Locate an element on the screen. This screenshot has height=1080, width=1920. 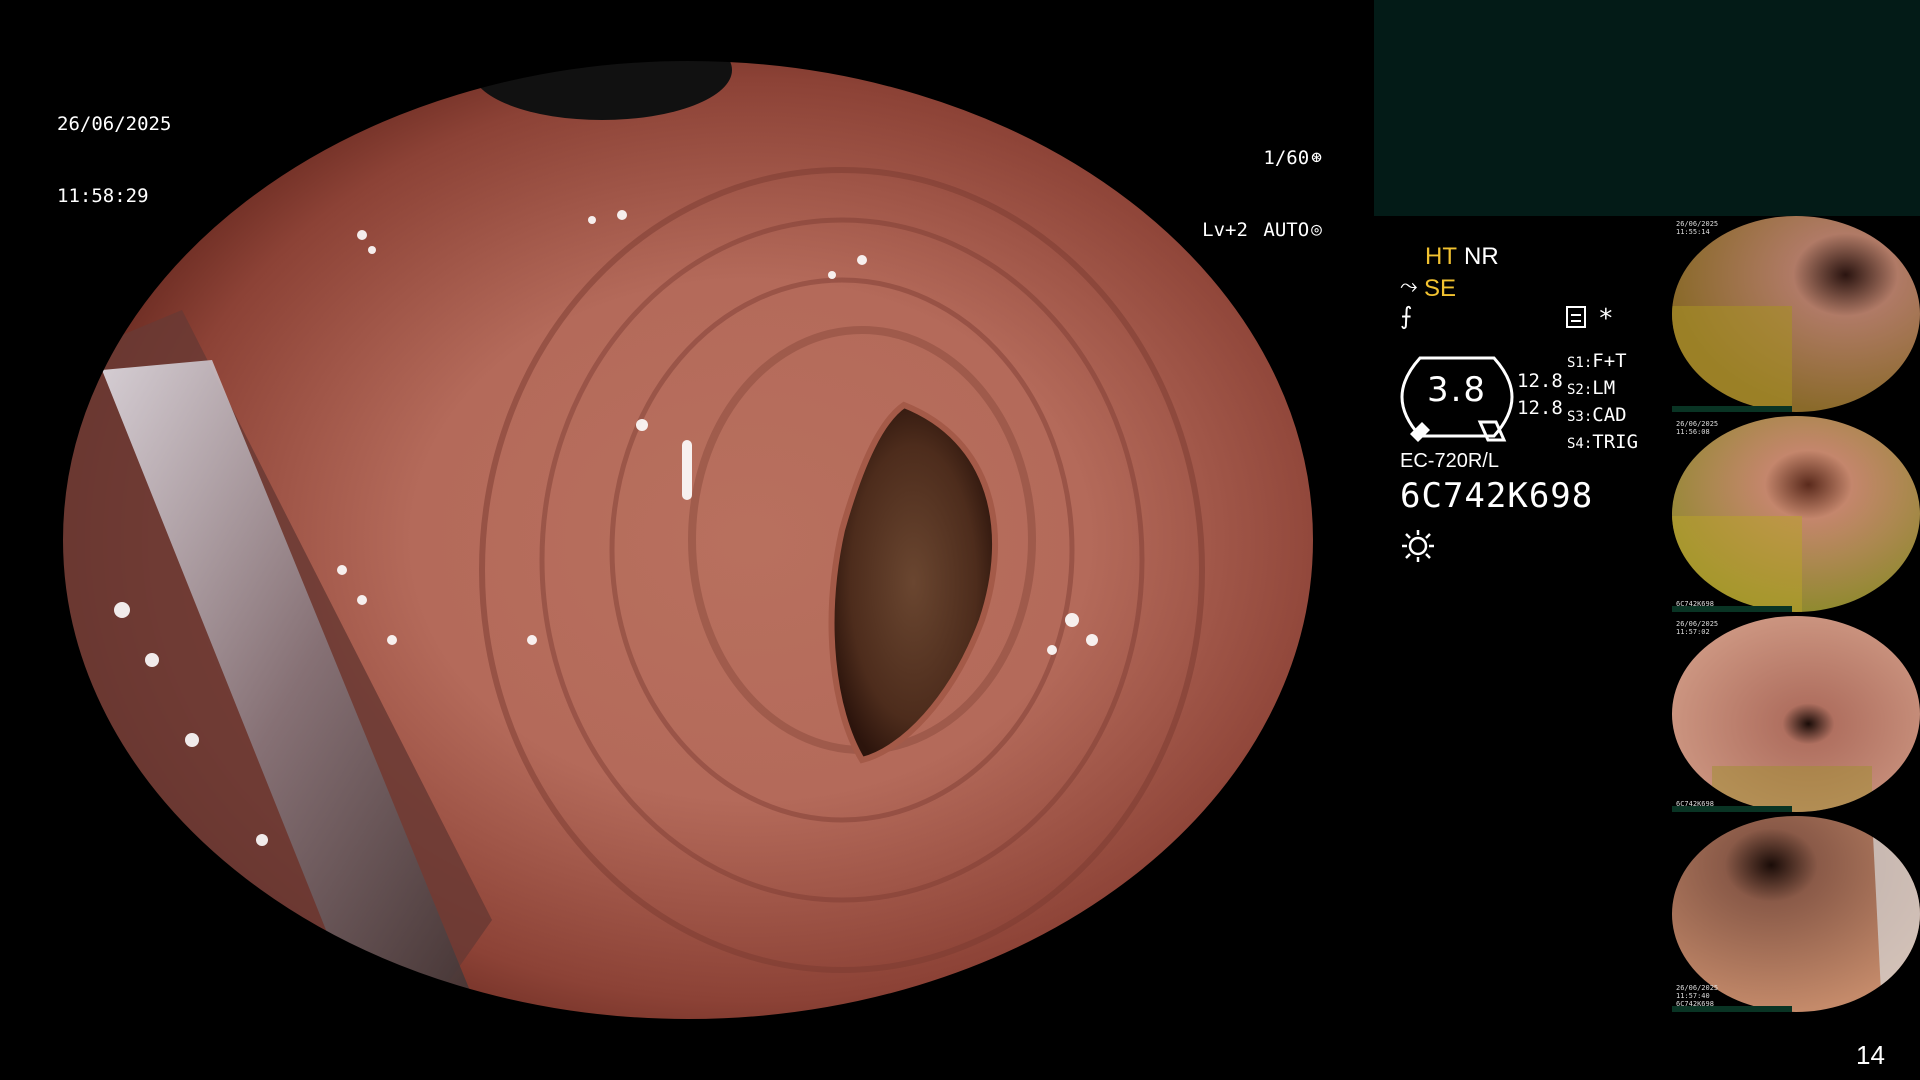
freeze-icon: ⨍ is located at coordinates (1406, 316).